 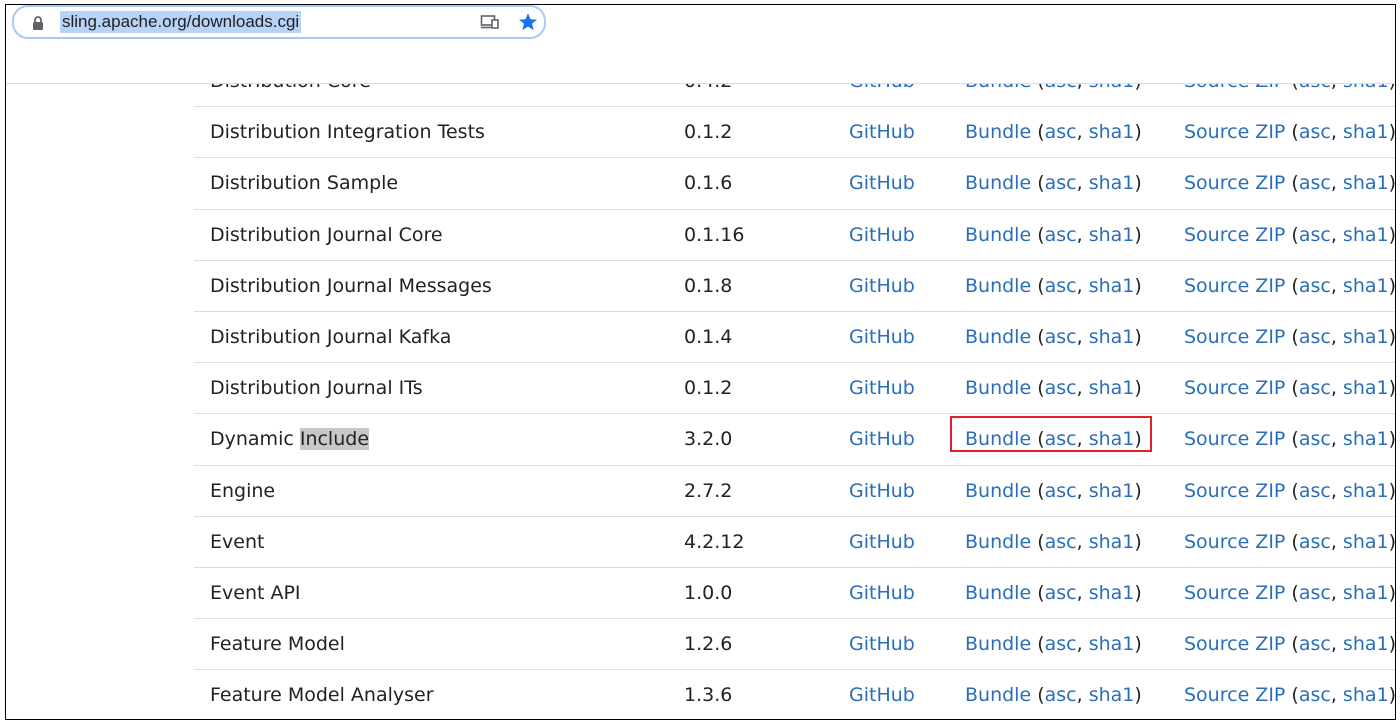 I want to click on component-name: Engine, so click(x=242, y=491).